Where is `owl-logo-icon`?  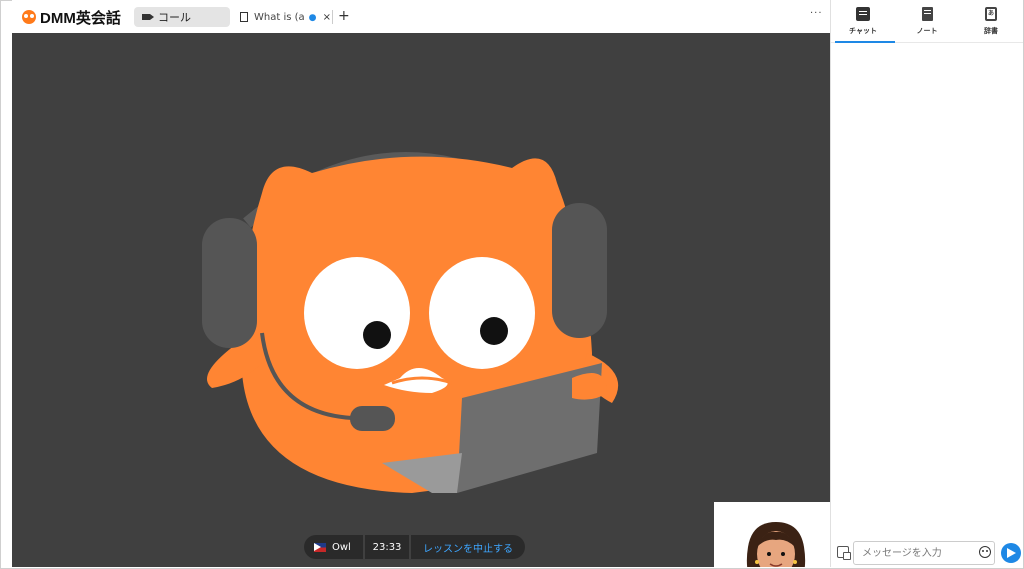 owl-logo-icon is located at coordinates (29, 17).